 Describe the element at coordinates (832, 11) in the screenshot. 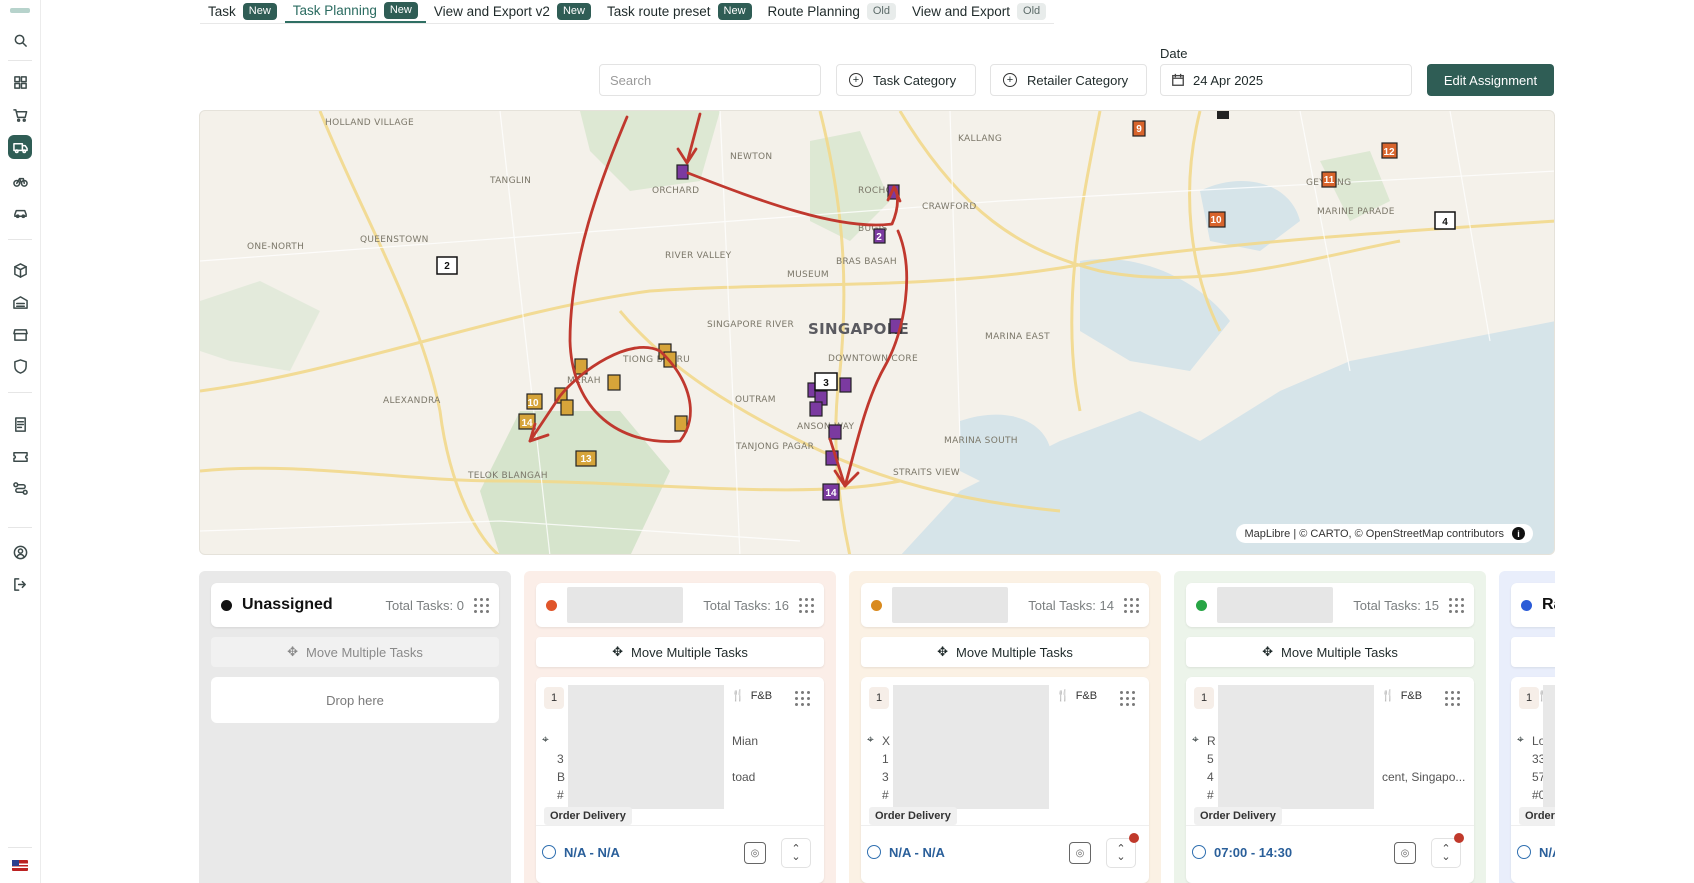

I see `tab-route-planning: Route Planning Old` at that location.